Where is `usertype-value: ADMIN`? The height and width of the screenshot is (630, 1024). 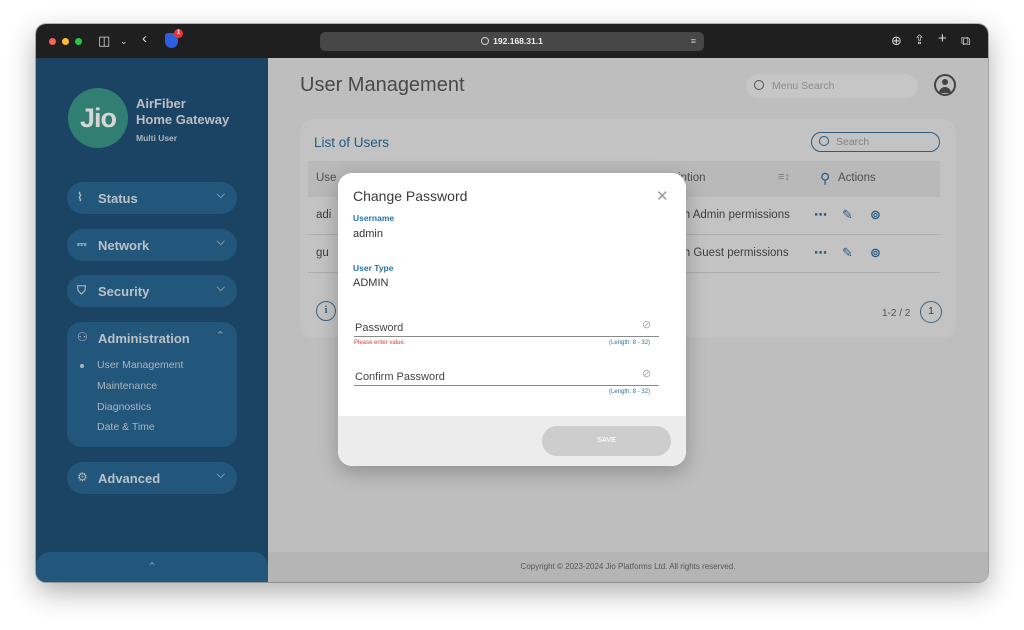
usertype-value: ADMIN is located at coordinates (371, 283).